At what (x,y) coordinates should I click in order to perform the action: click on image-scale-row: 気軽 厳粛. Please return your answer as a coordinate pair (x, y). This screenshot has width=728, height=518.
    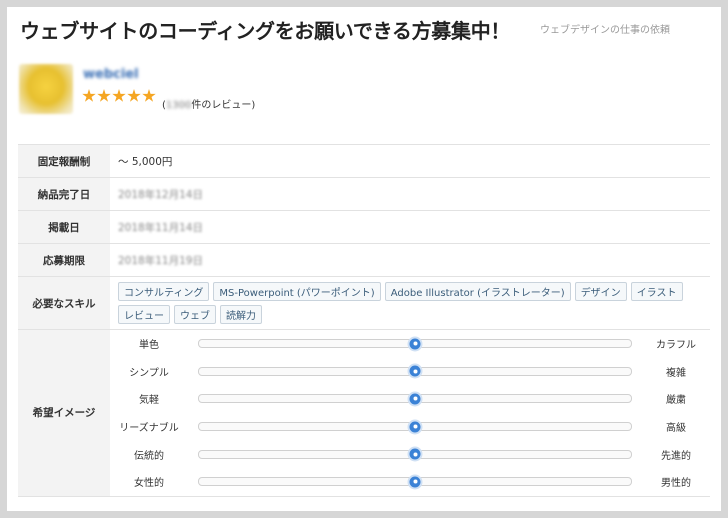
    Looking at the image, I should click on (410, 399).